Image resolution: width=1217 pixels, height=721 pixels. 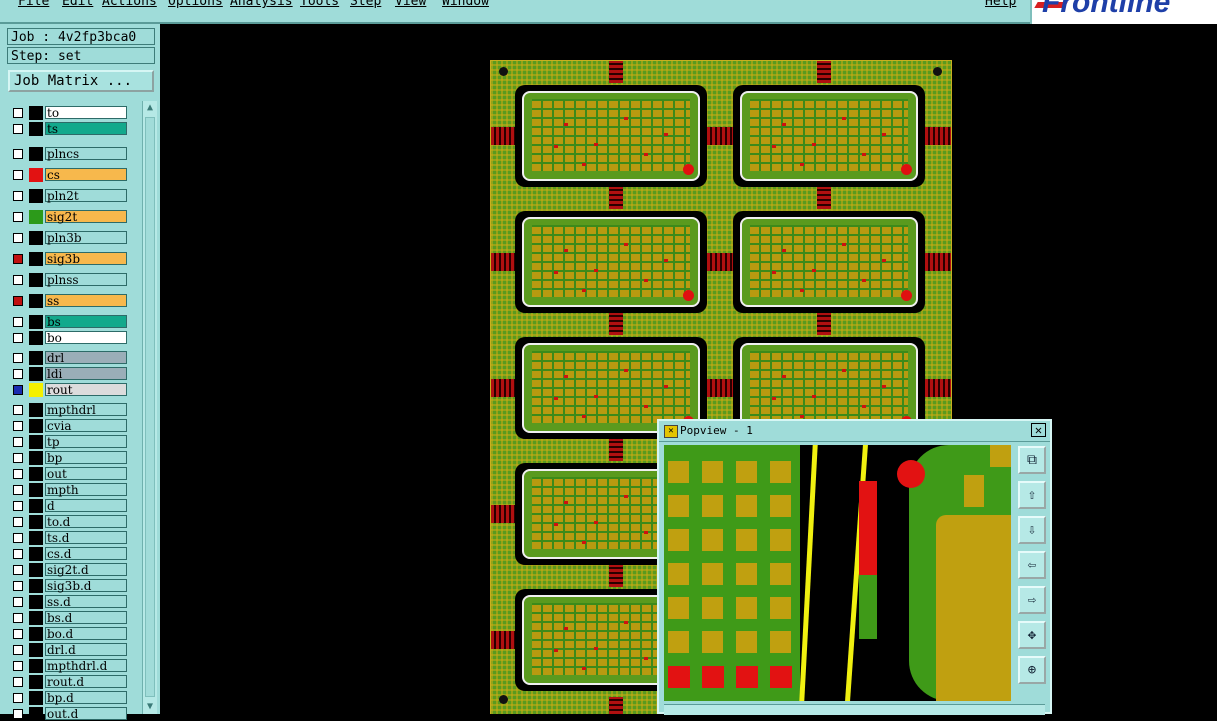 I want to click on layer-row-ss-d: ss.d, so click(x=70, y=602).